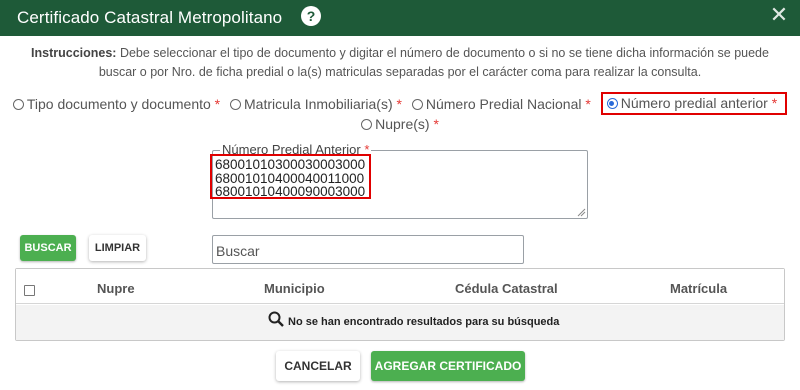  I want to click on radio-label: Tipo documento y documento, so click(118, 103).